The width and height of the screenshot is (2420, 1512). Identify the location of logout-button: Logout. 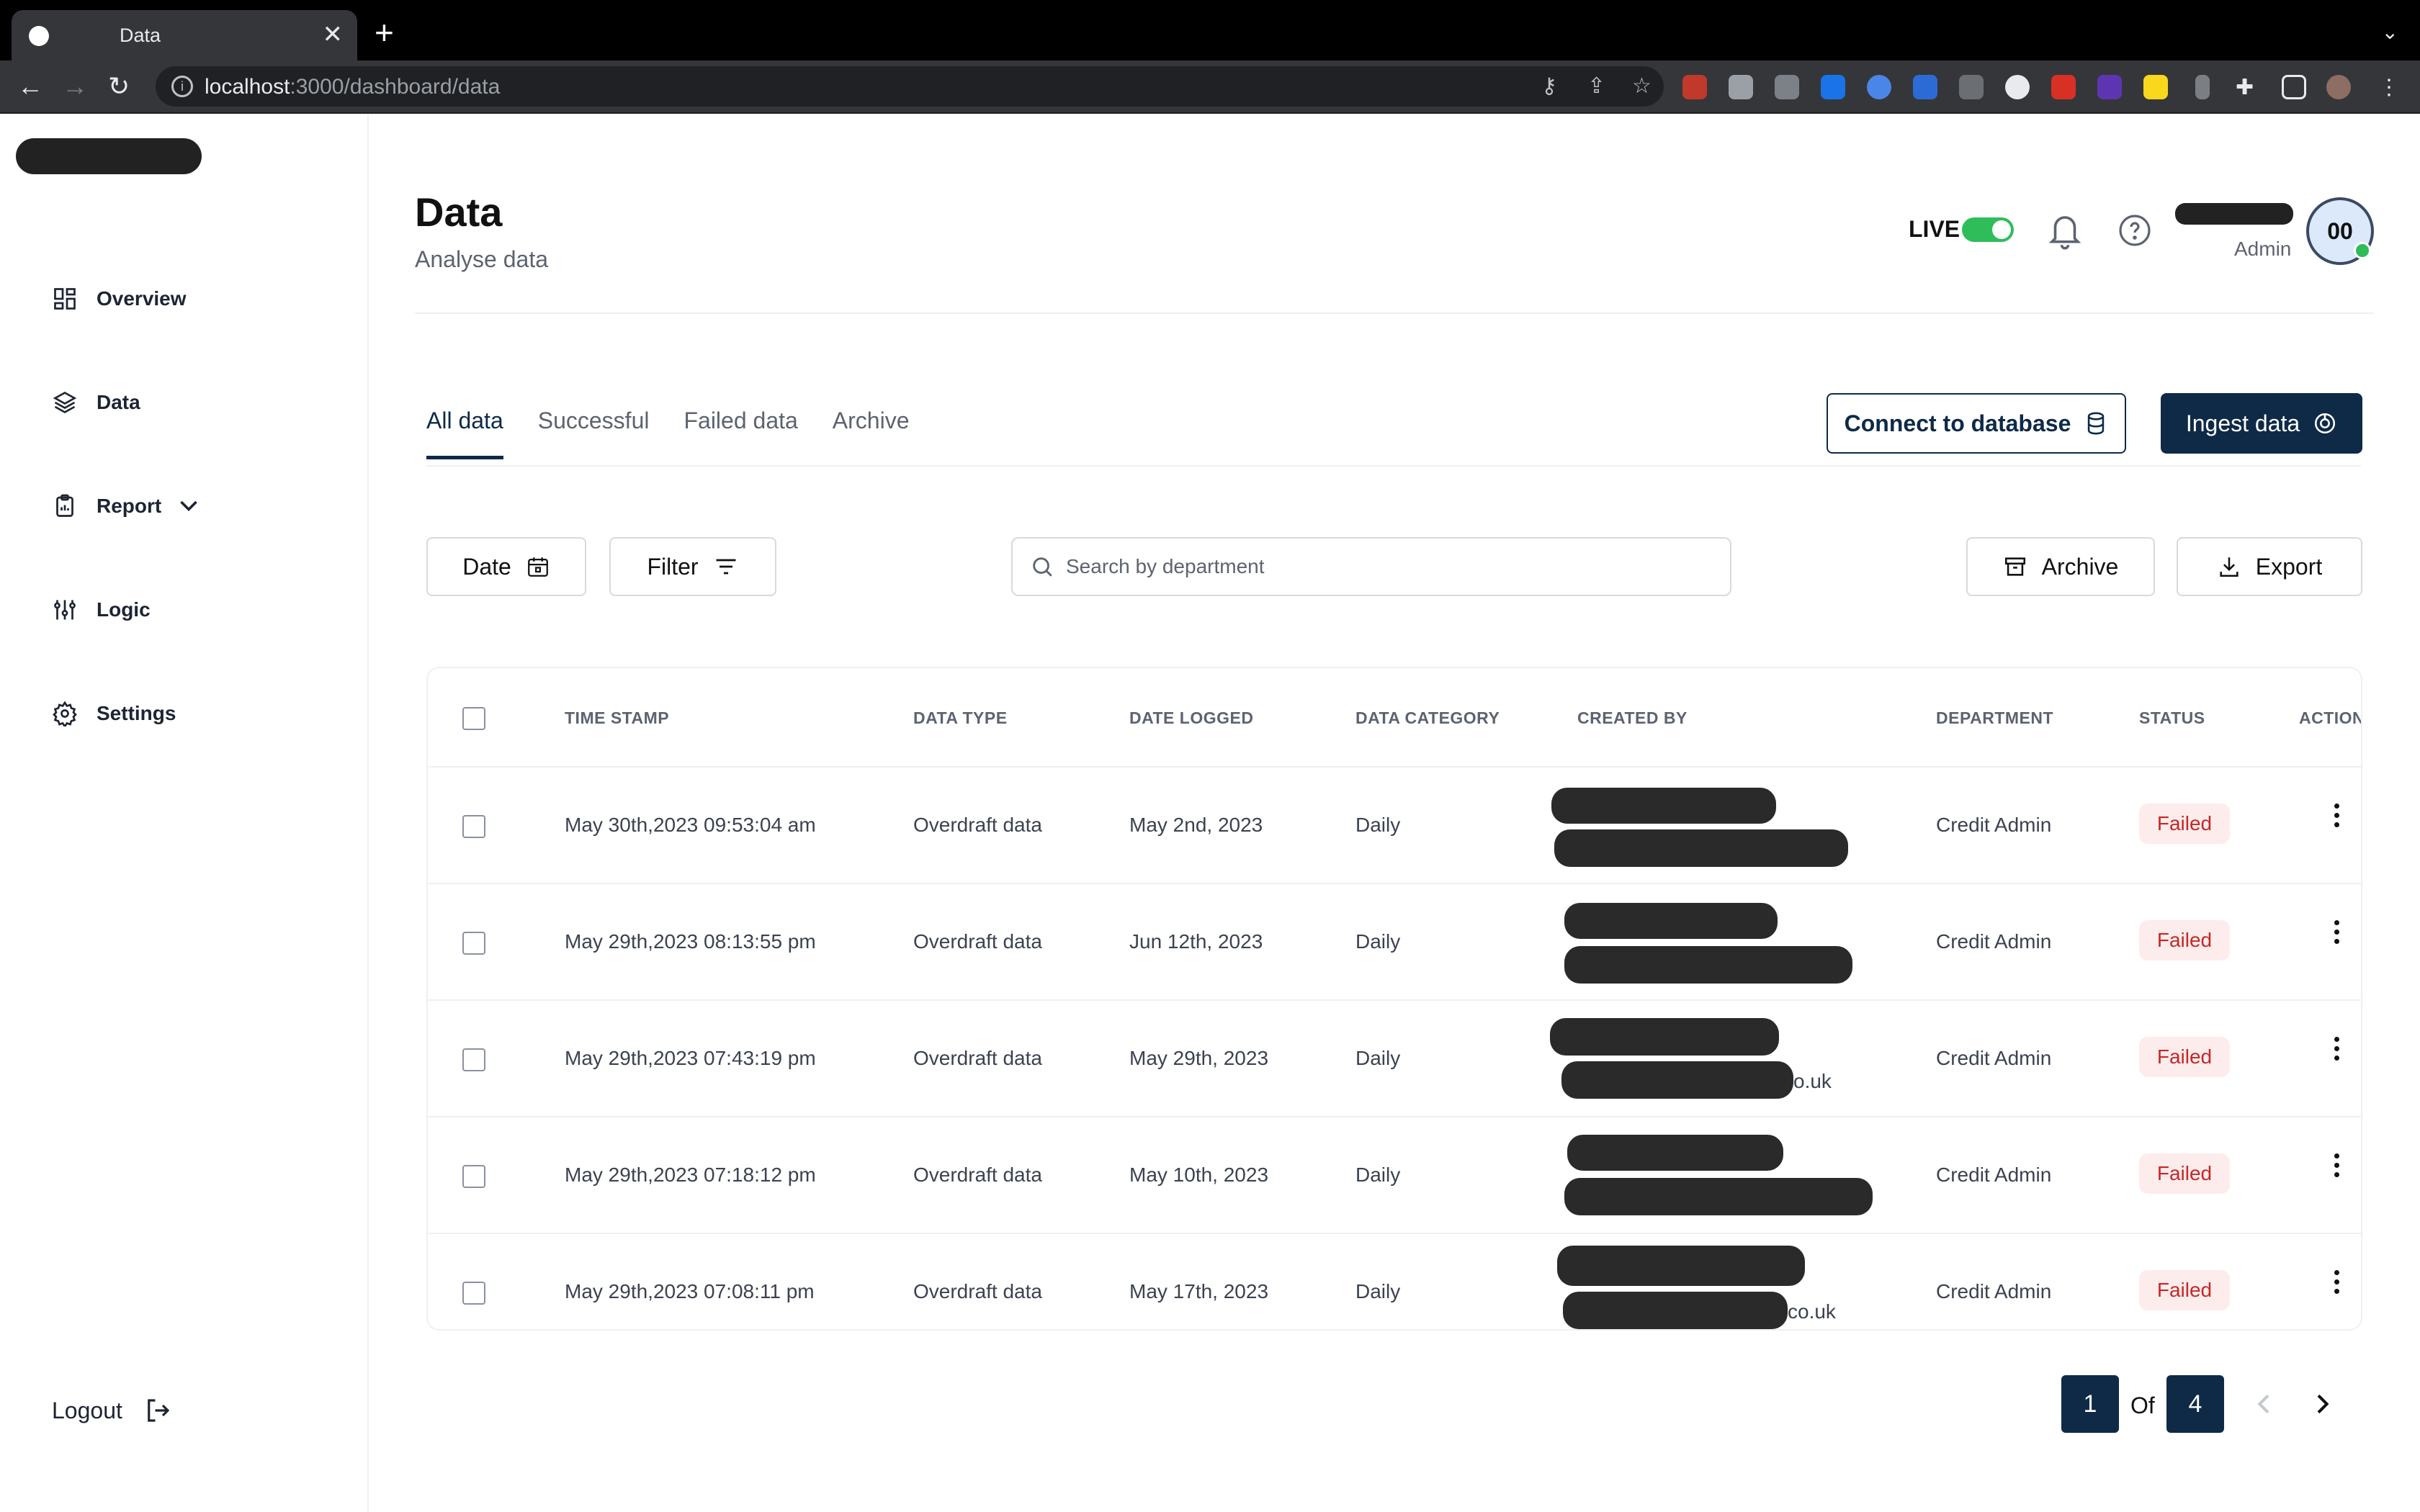
(112, 1410).